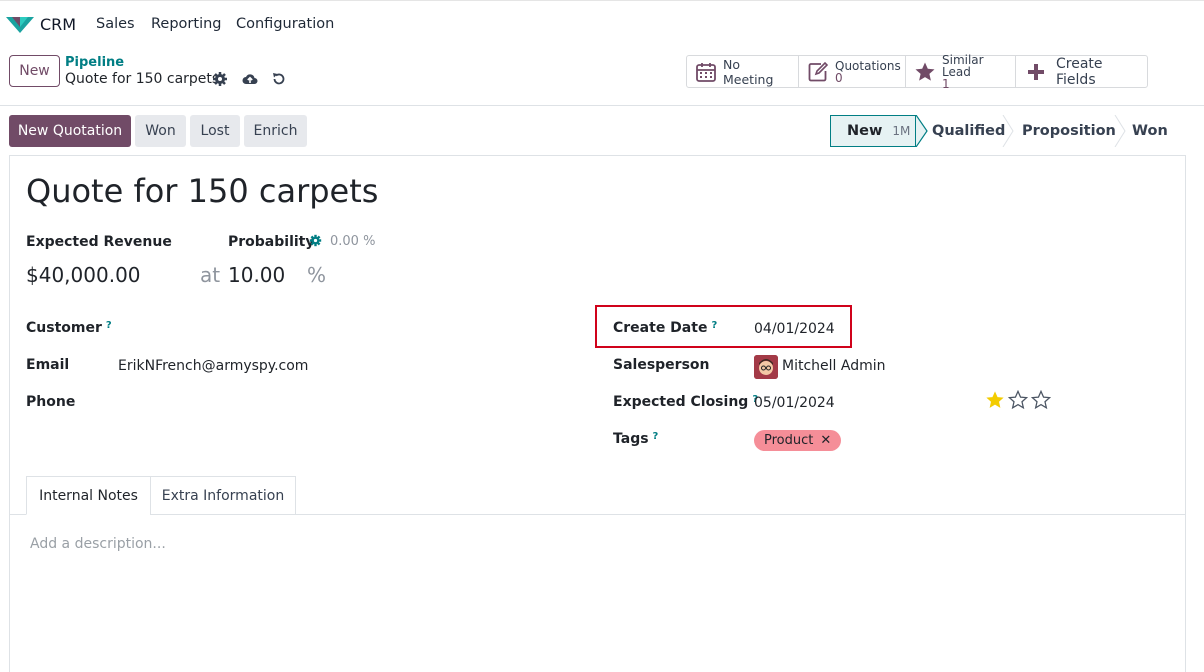  Describe the element at coordinates (789, 440) in the screenshot. I see `tag-label: Product` at that location.